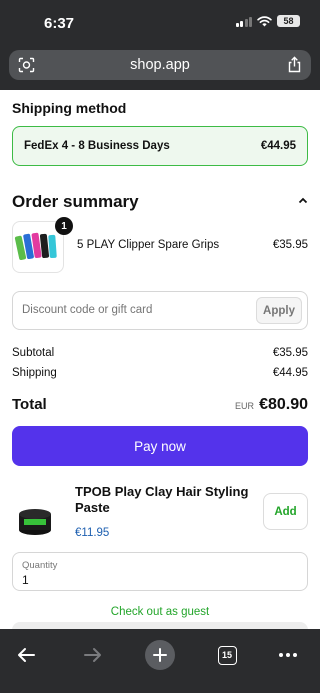 The width and height of the screenshot is (320, 693). Describe the element at coordinates (69, 108) in the screenshot. I see `shipping-method-heading: Shipping method` at that location.